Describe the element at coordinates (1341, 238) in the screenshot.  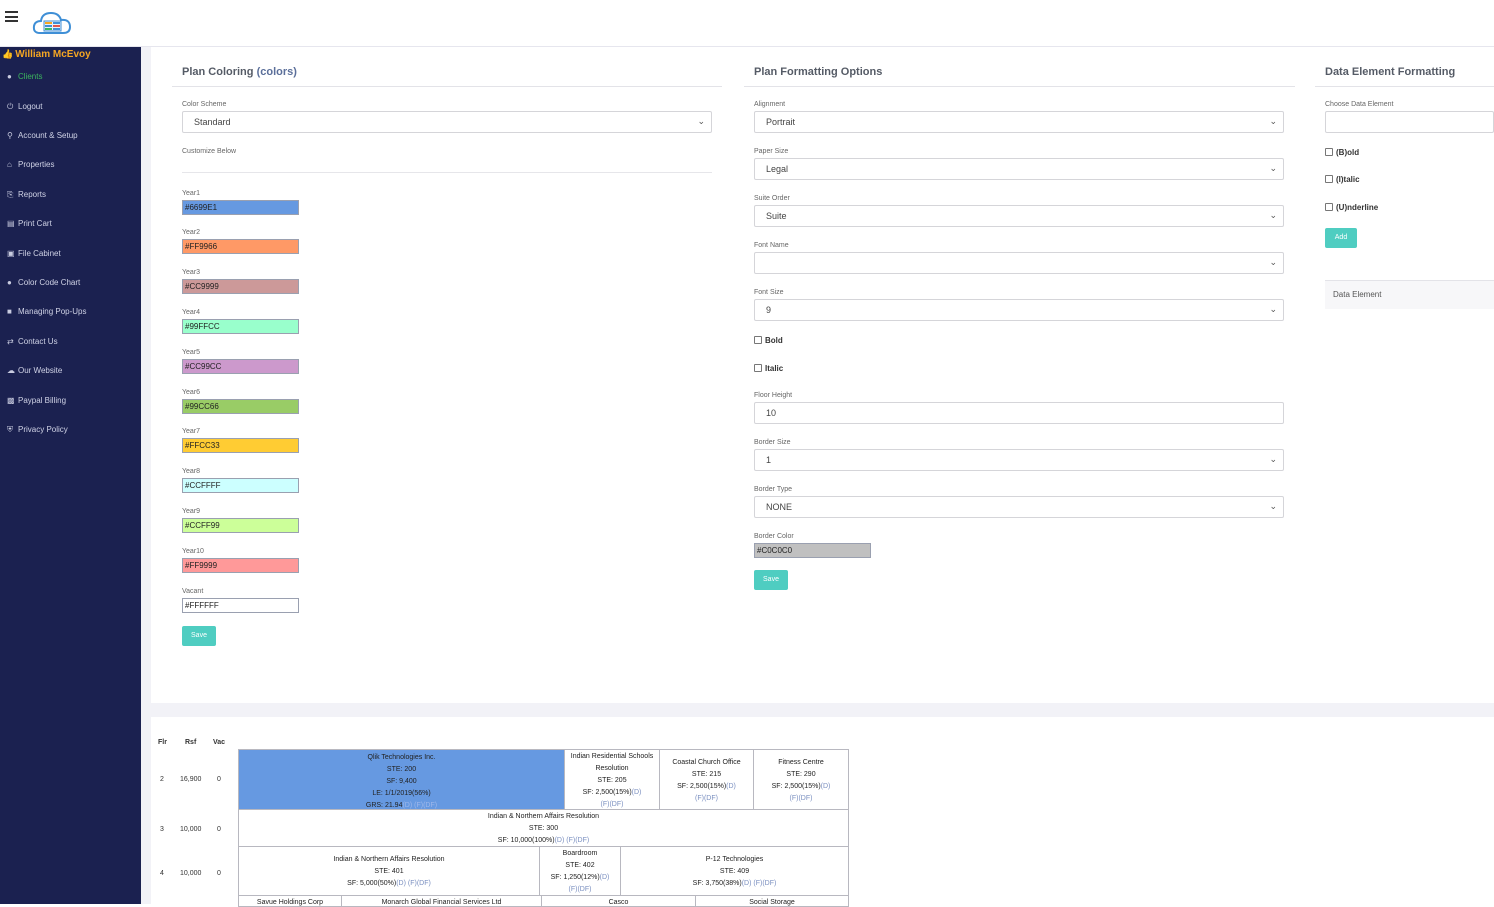
I see `add-data-element-button: Add` at that location.